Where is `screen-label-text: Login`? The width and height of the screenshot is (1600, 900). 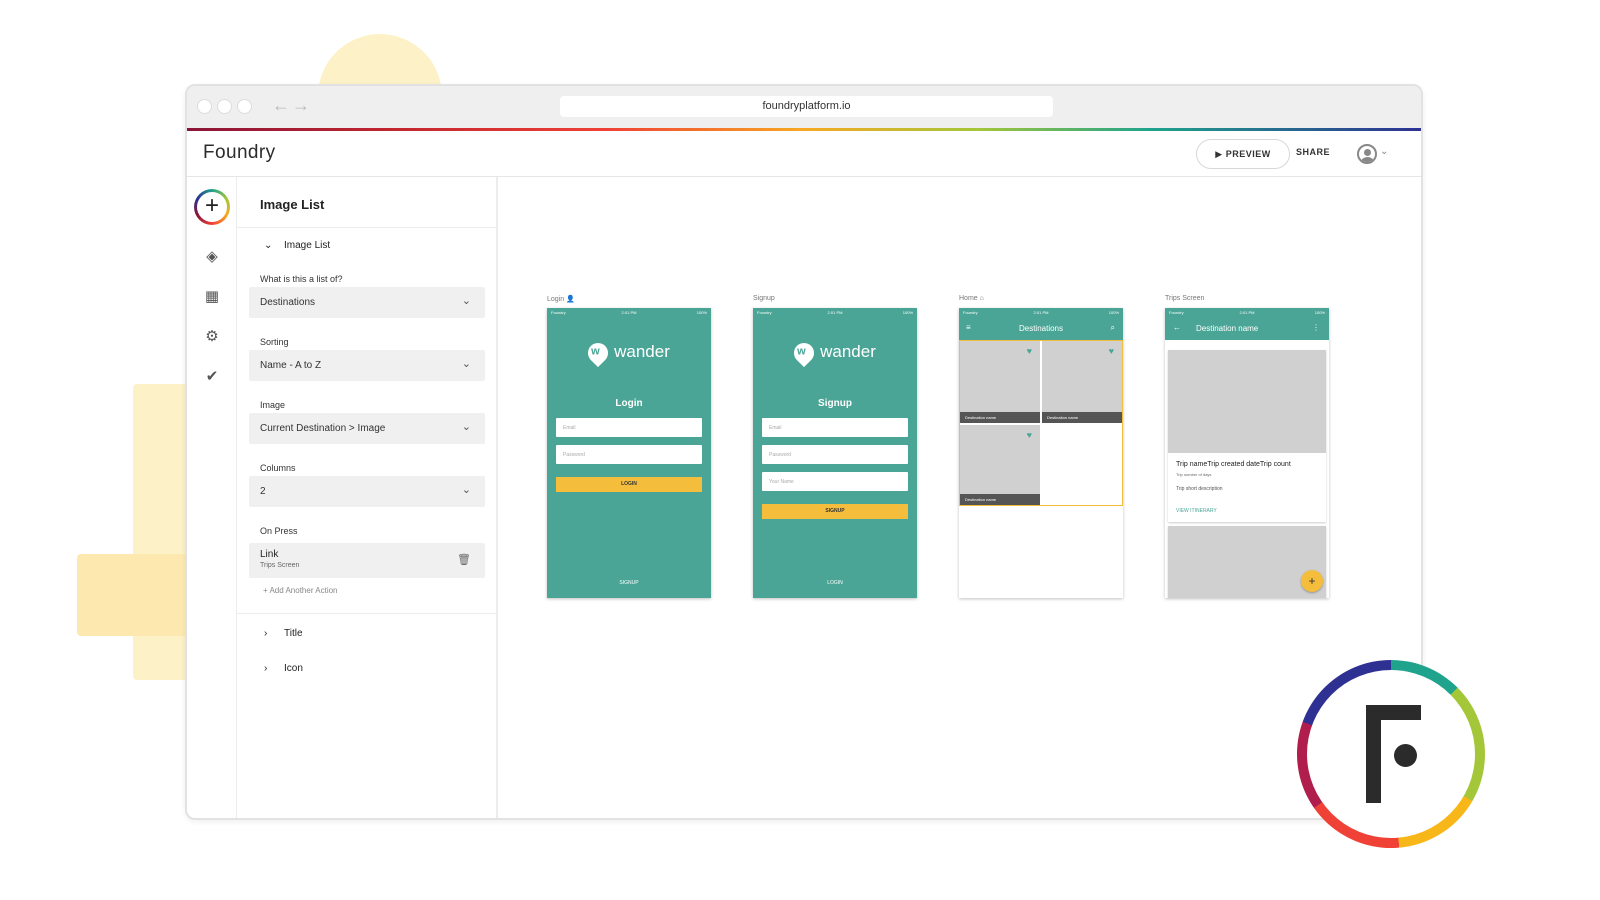
screen-label-text: Login is located at coordinates (556, 299).